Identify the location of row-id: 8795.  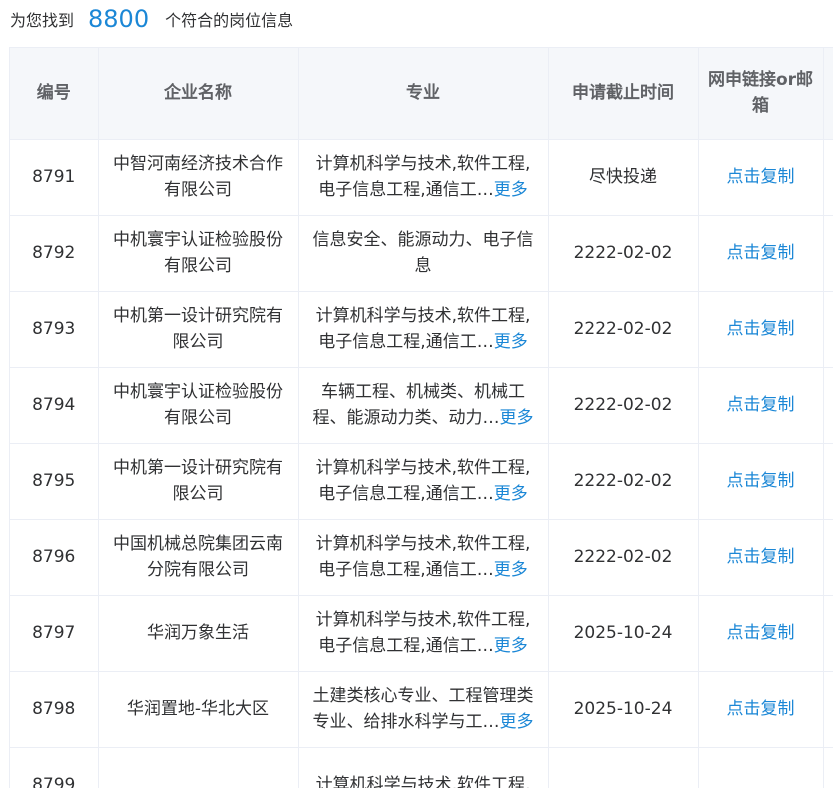
(54, 481).